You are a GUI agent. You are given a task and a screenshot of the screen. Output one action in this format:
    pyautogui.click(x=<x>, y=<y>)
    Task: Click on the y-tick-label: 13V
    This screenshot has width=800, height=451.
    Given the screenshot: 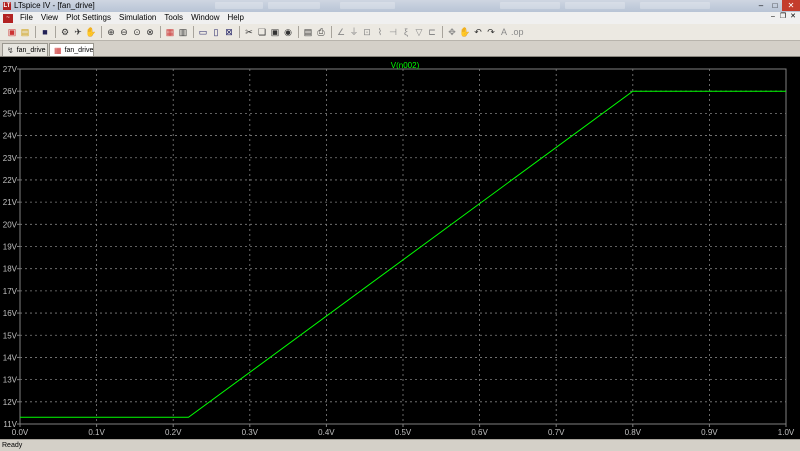 What is the action you would take?
    pyautogui.click(x=10, y=380)
    